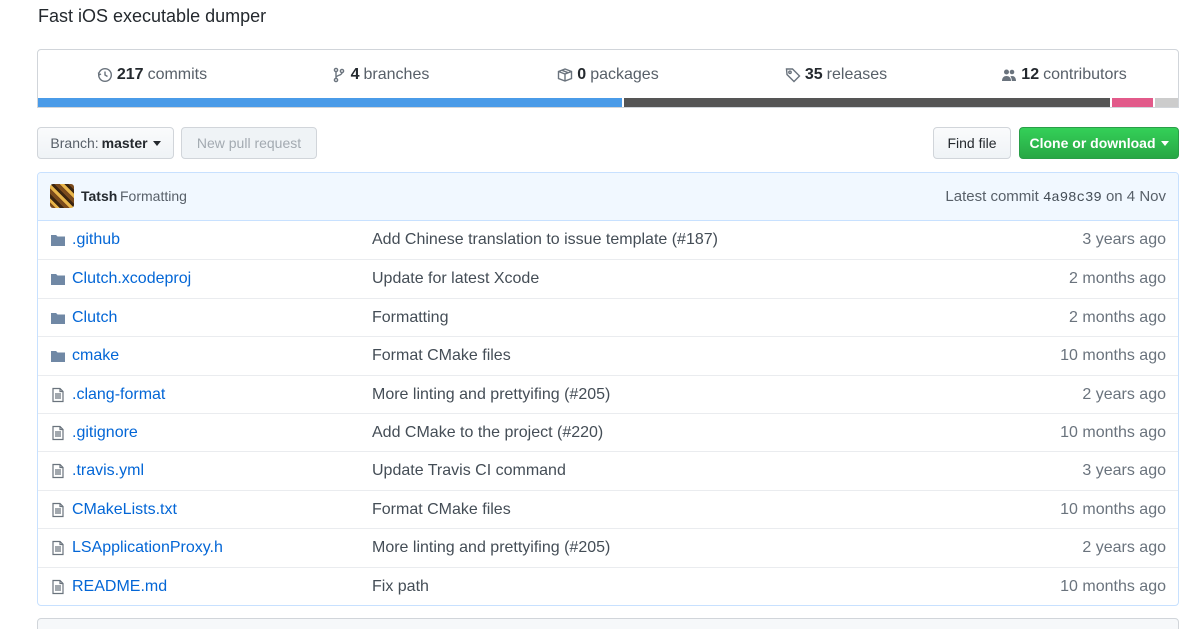 This screenshot has height=629, width=1200. Describe the element at coordinates (130, 74) in the screenshot. I see `commits-count: 217` at that location.